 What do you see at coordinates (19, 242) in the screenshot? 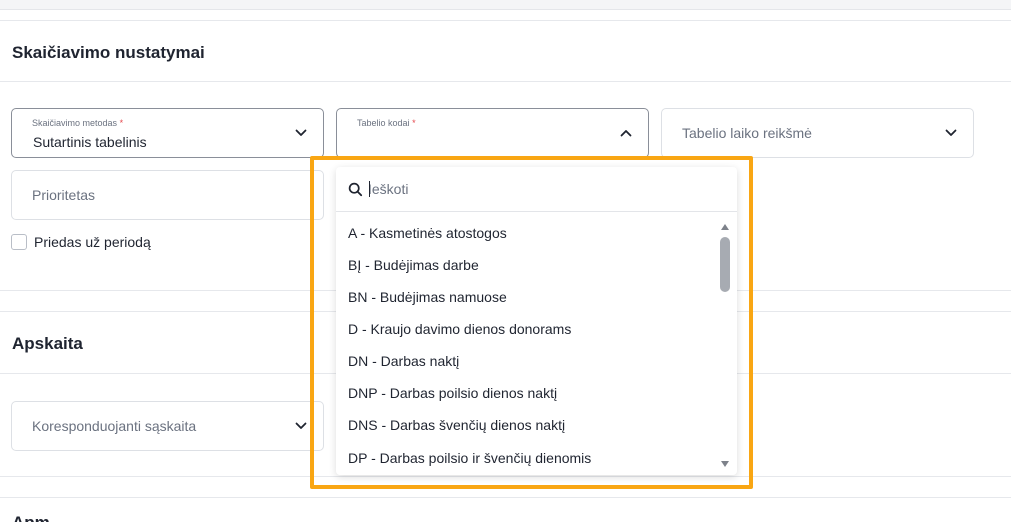
I see `period-bonus-checkbox` at bounding box center [19, 242].